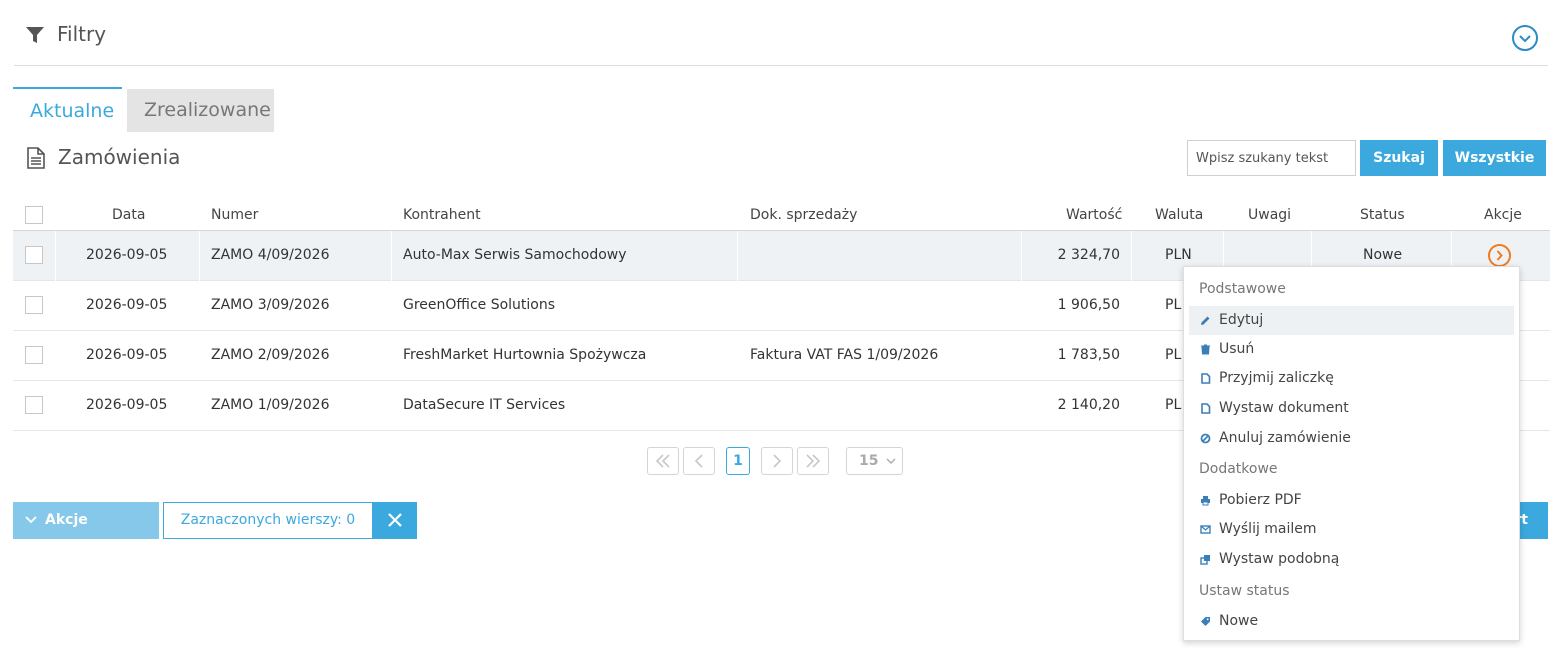 This screenshot has height=671, width=1557. I want to click on column-header-waluta: Waluta, so click(1179, 215).